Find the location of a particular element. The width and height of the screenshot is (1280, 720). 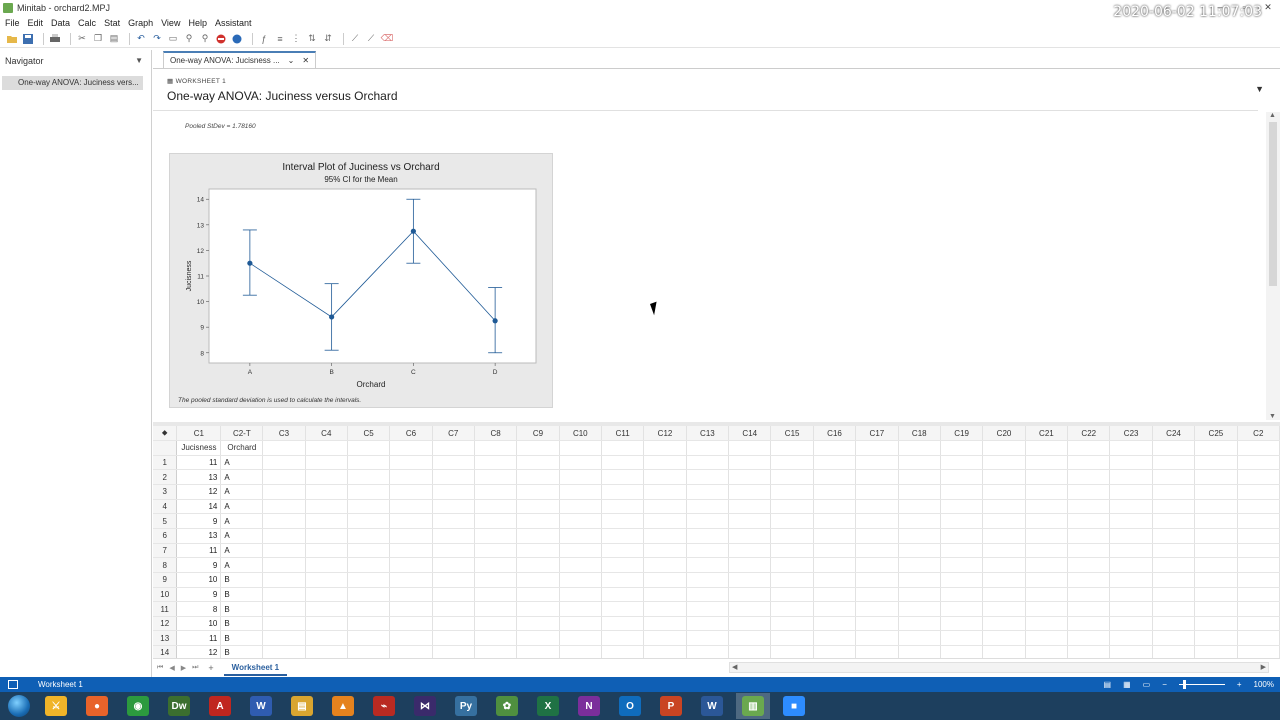

save-icon is located at coordinates (28, 39).